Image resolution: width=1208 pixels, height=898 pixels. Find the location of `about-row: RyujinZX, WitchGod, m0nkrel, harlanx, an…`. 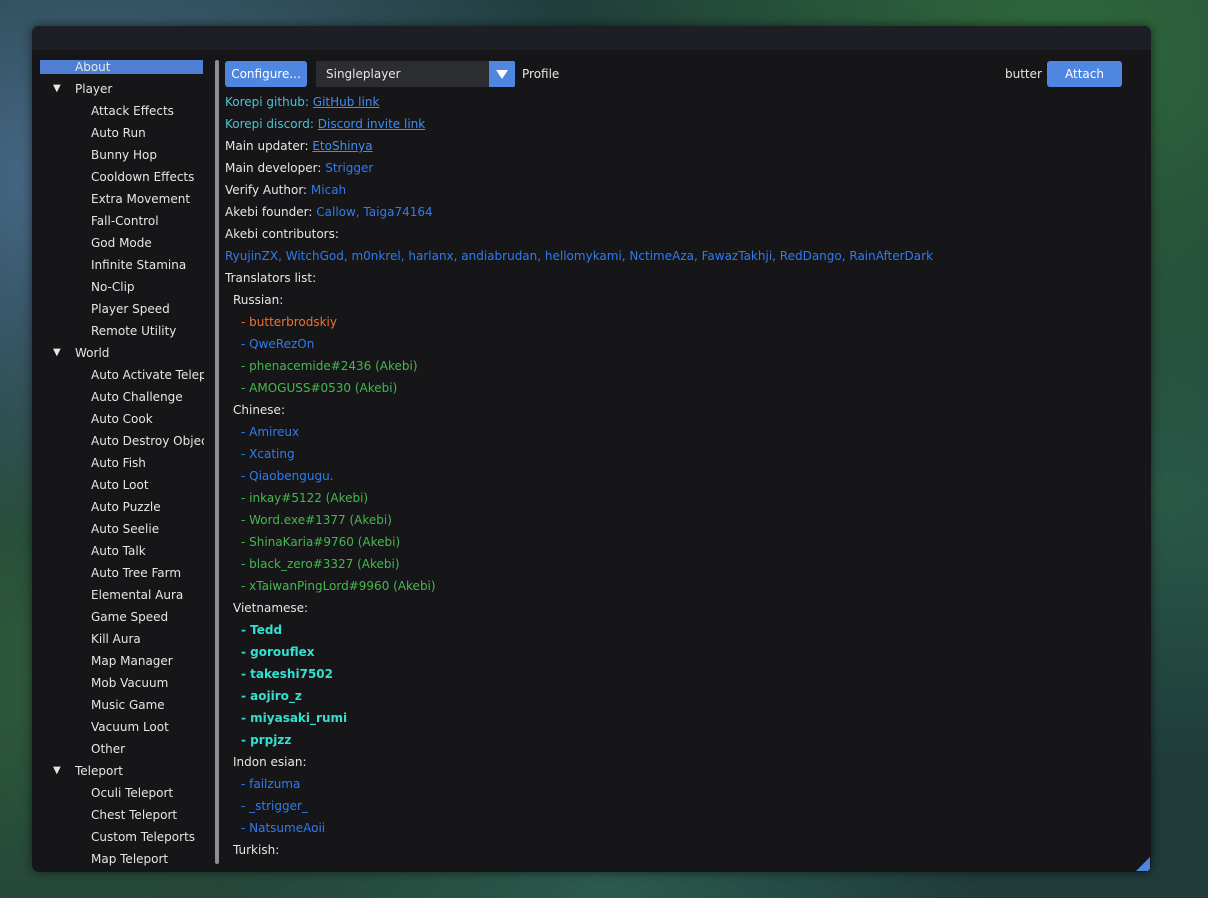

about-row: RyujinZX, WitchGod, m0nkrel, harlanx, an… is located at coordinates (579, 256).